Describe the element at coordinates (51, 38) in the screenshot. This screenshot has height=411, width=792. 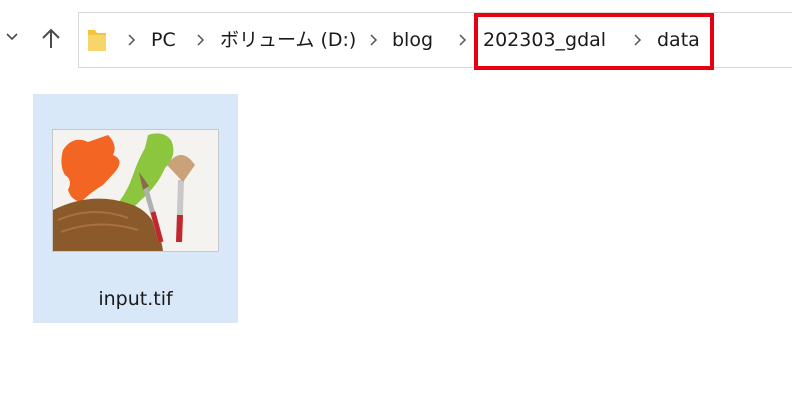
I see `up-arrow-icon` at that location.